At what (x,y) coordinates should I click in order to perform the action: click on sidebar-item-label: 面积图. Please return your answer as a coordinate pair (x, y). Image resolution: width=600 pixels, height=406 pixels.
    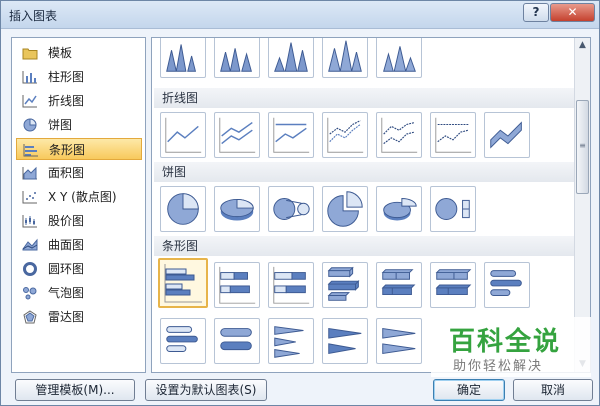
    Looking at the image, I should click on (66, 173).